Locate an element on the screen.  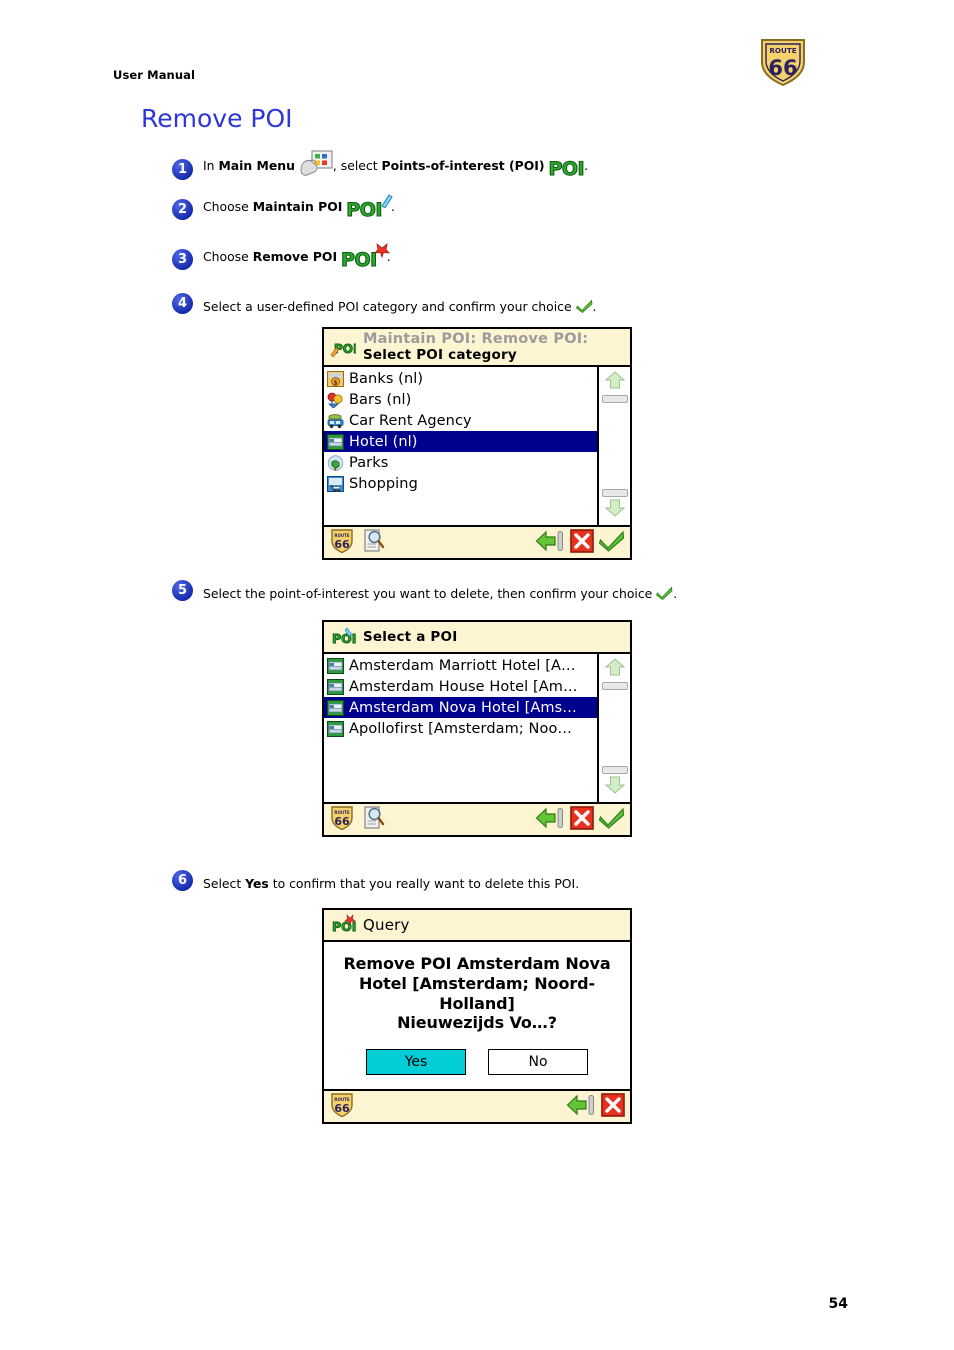
screen-title-bar: POI Select a POI is located at coordinates (477, 638).